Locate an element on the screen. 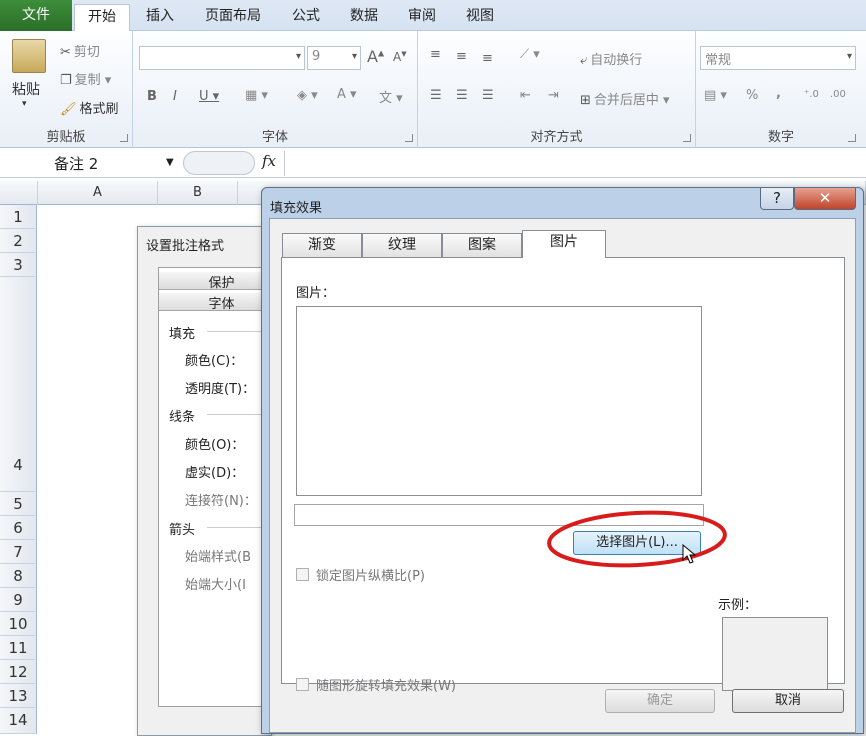  select-all-button is located at coordinates (19, 193).